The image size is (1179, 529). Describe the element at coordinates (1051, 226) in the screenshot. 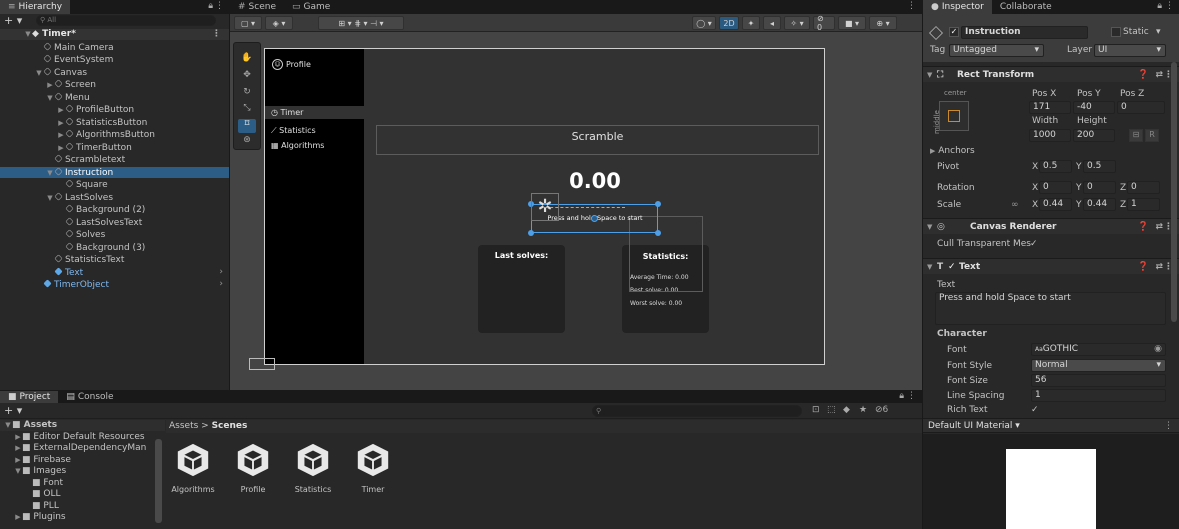

I see `canvas-renderer-header: ▼ ◎ Canvas Renderer ❓ ⇄ ⋮` at that location.